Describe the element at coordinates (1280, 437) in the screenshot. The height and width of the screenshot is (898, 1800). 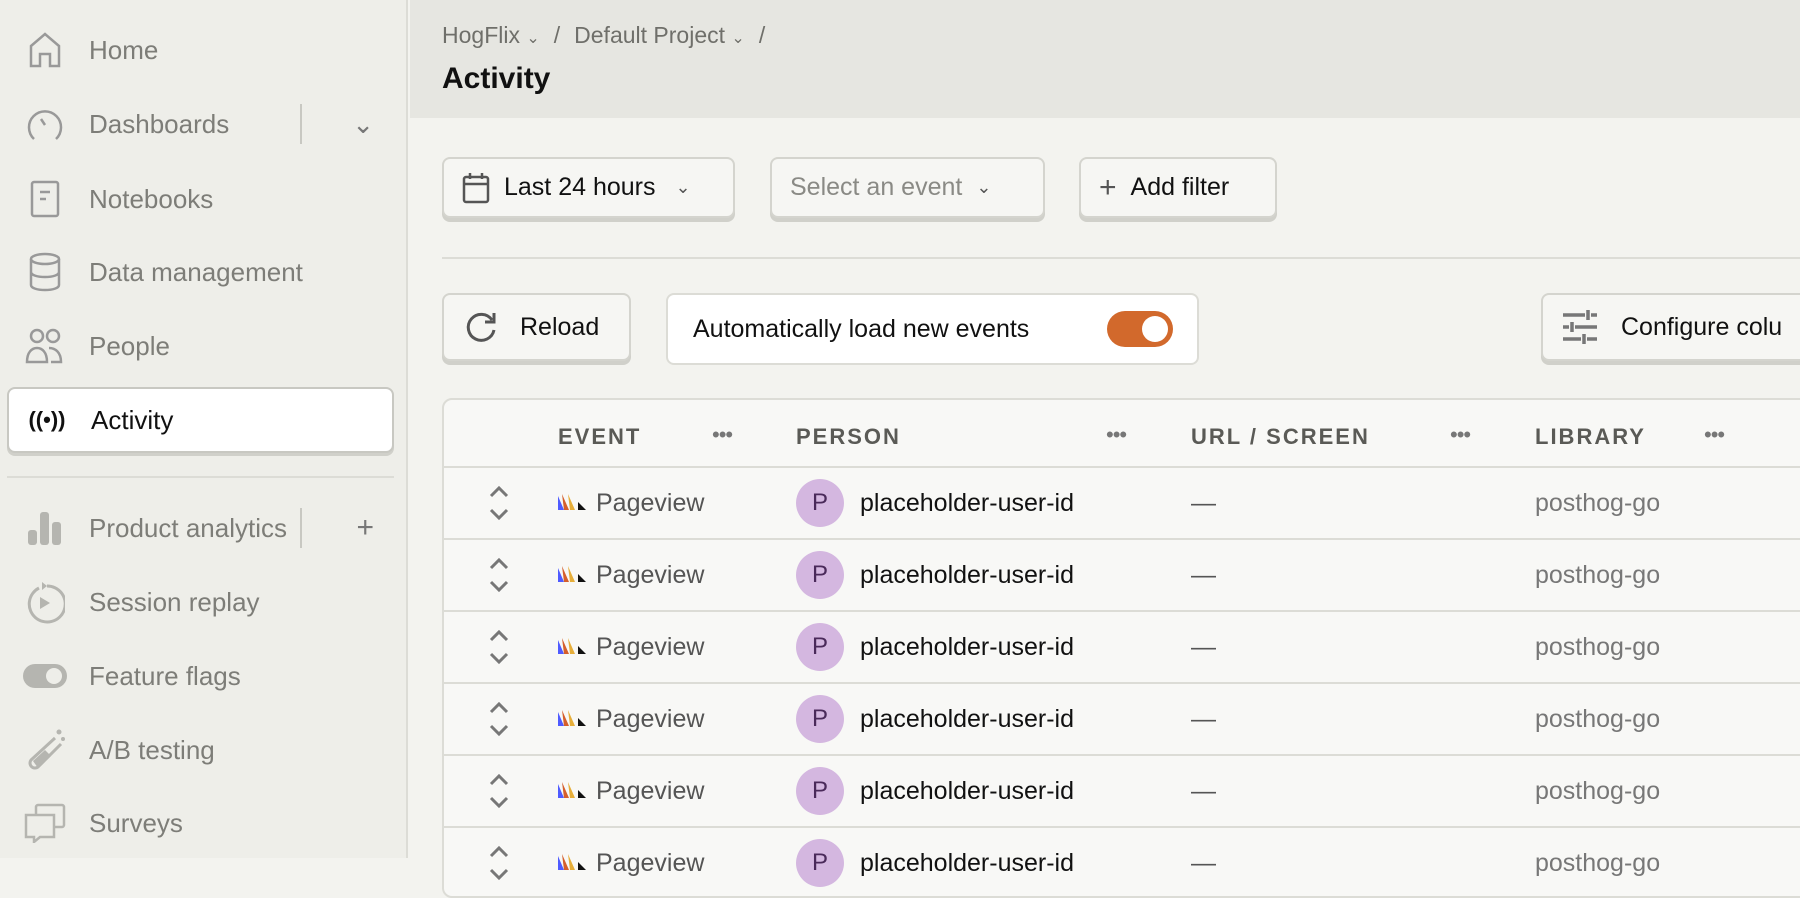
I see `column-header-url: URL / SCREEN` at that location.